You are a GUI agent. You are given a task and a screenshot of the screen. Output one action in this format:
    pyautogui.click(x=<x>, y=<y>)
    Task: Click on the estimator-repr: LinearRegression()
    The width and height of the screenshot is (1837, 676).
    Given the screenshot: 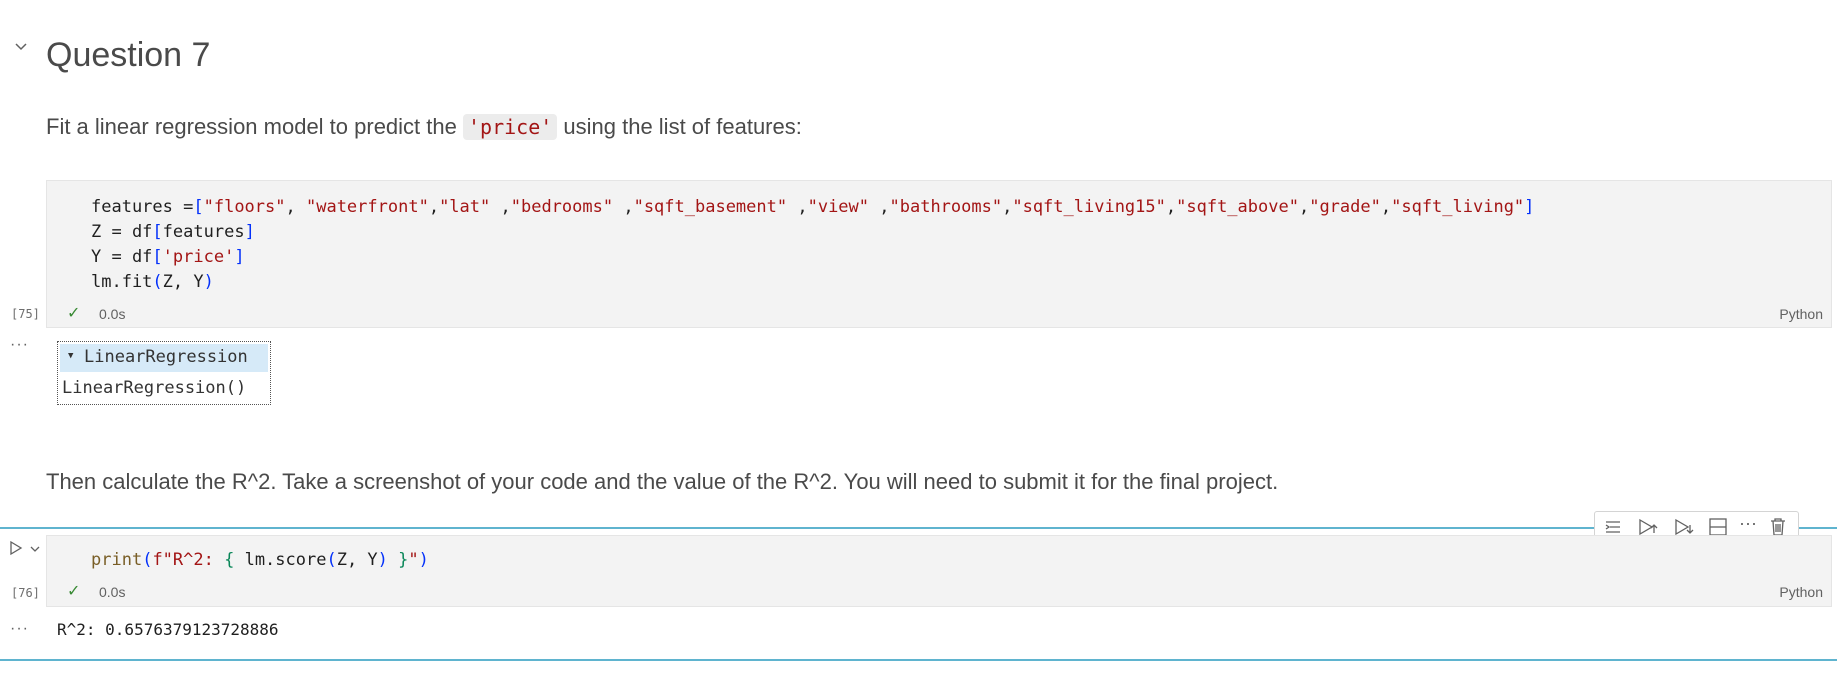 What is the action you would take?
    pyautogui.click(x=154, y=388)
    